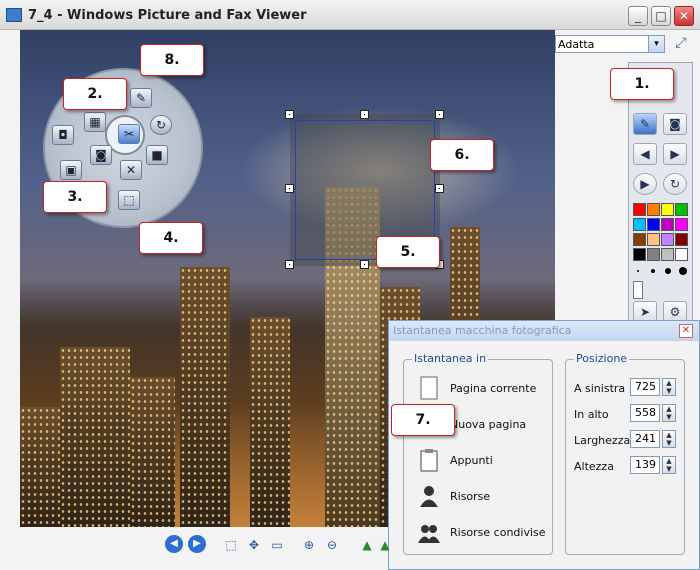 Image resolution: width=700 pixels, height=570 pixels. Describe the element at coordinates (71, 170) in the screenshot. I see `camera-window-icon: ▣` at that location.